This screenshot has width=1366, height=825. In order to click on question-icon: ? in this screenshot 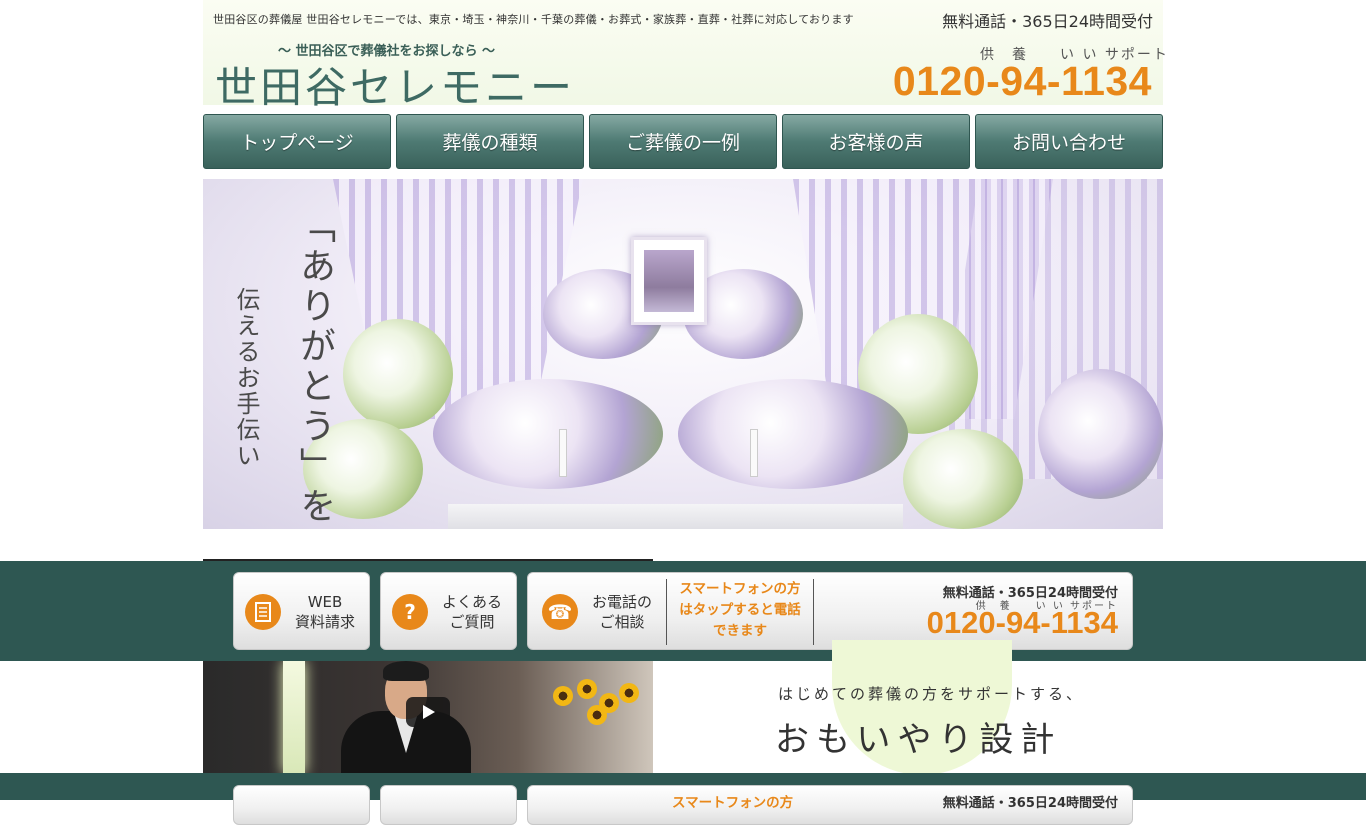, I will do `click(410, 612)`.